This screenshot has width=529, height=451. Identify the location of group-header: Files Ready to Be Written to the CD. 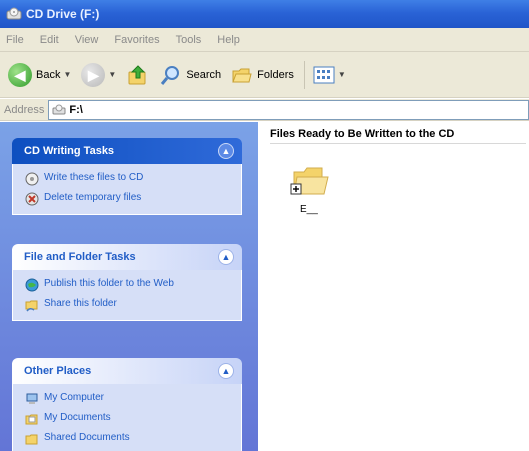
(398, 136).